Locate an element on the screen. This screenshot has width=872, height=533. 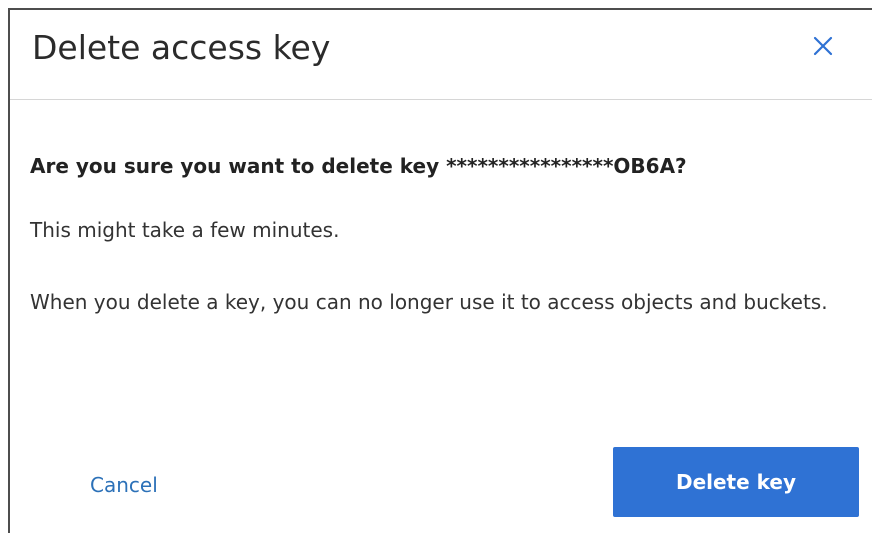
close-button is located at coordinates (823, 48).